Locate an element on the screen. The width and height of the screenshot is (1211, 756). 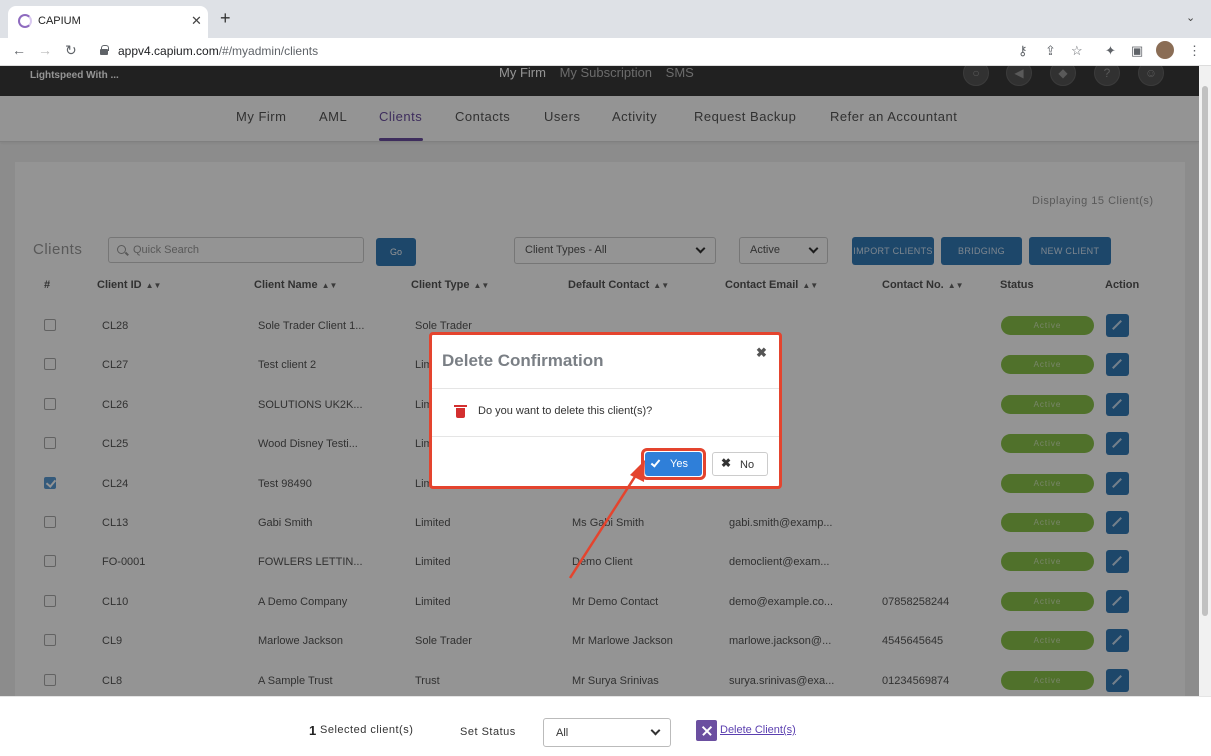
modal-title: Delete Confirmation is located at coordinates (523, 360).